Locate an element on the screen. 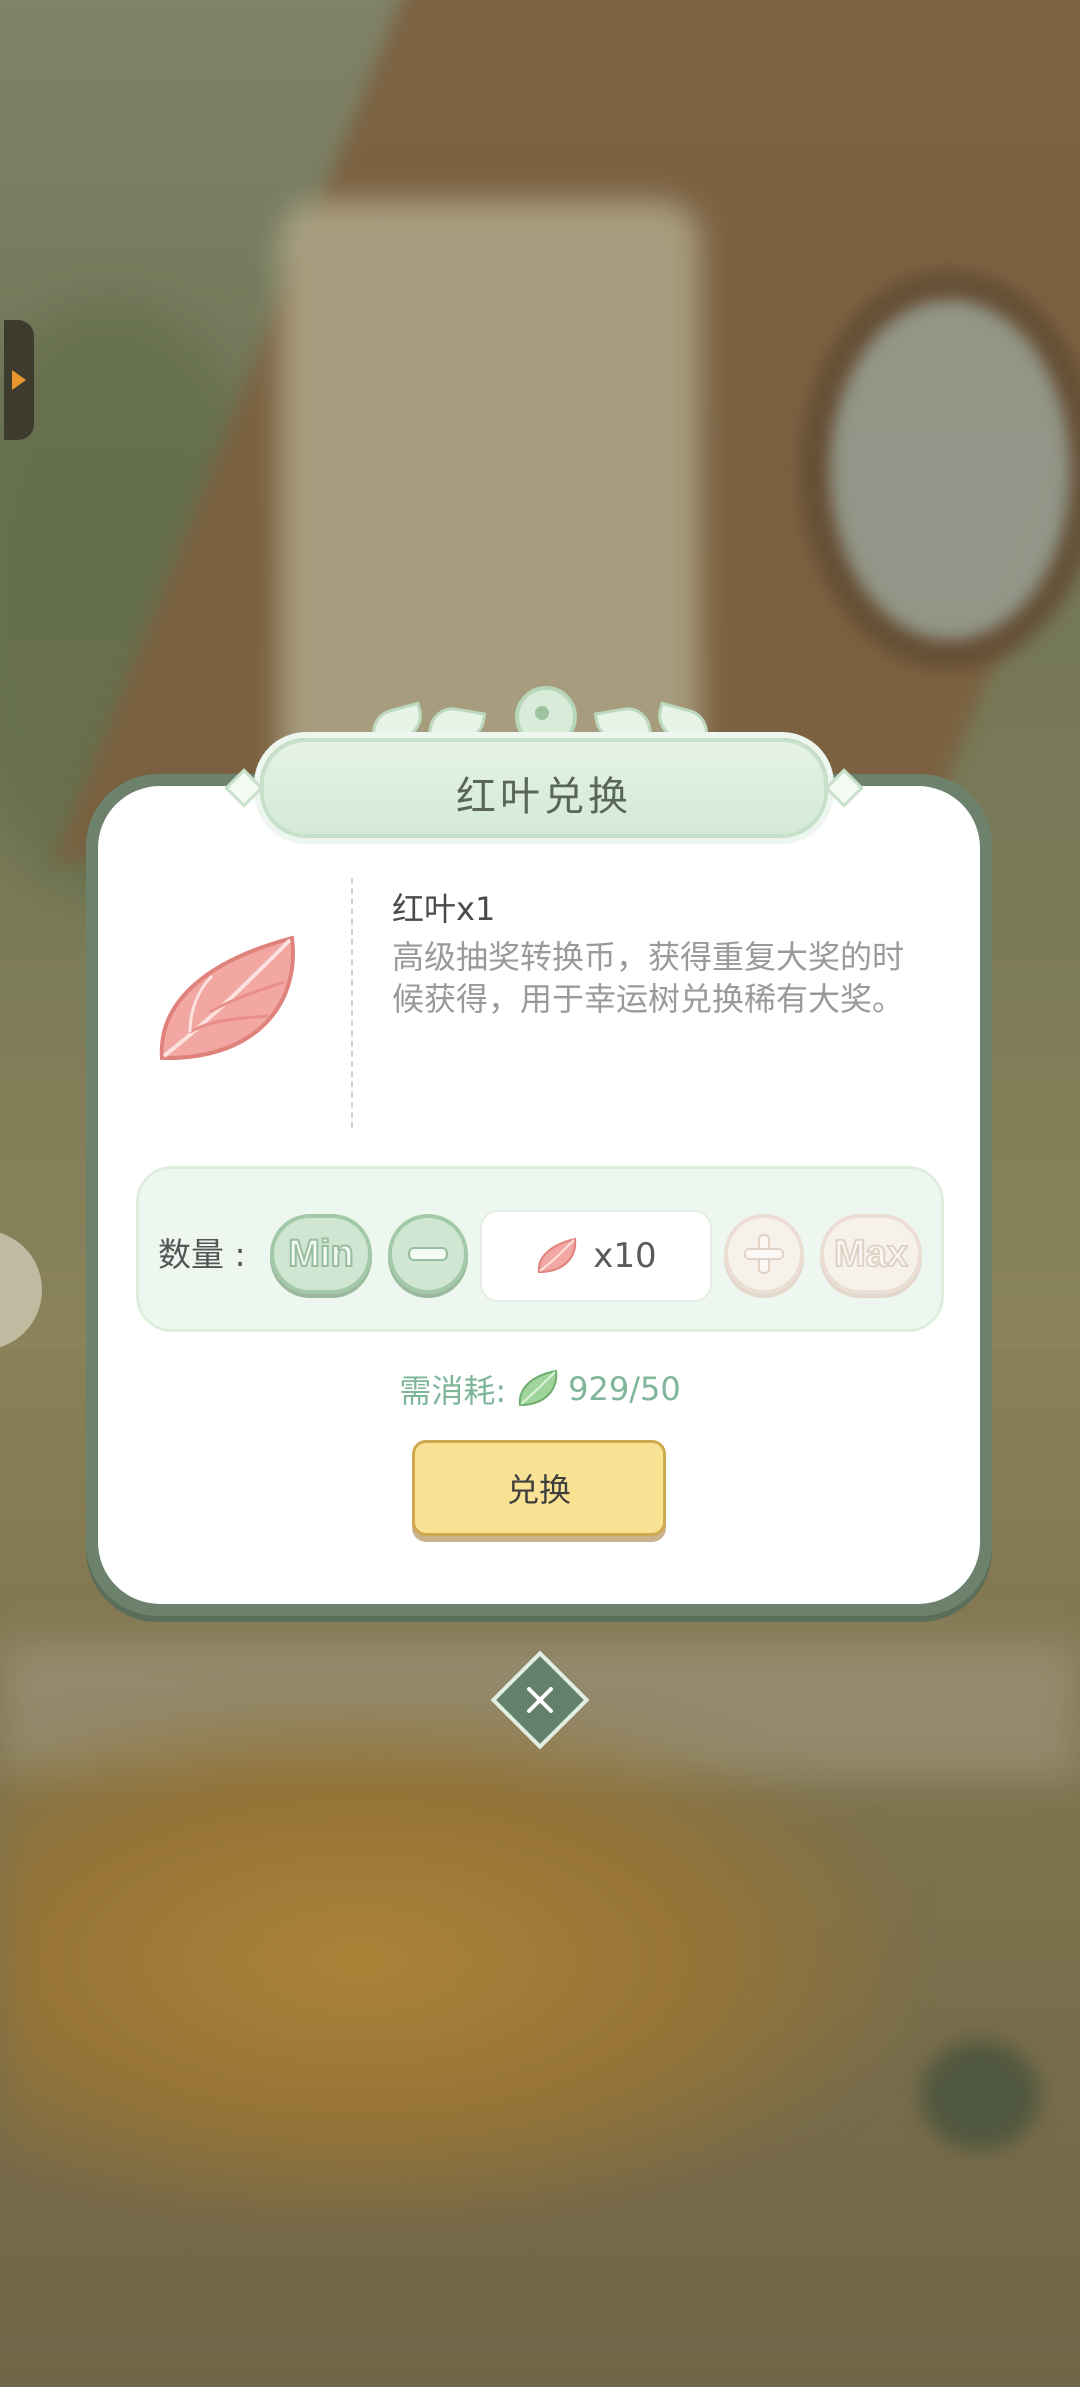 This screenshot has width=1080, height=2387. play-arrow-icon is located at coordinates (19, 380).